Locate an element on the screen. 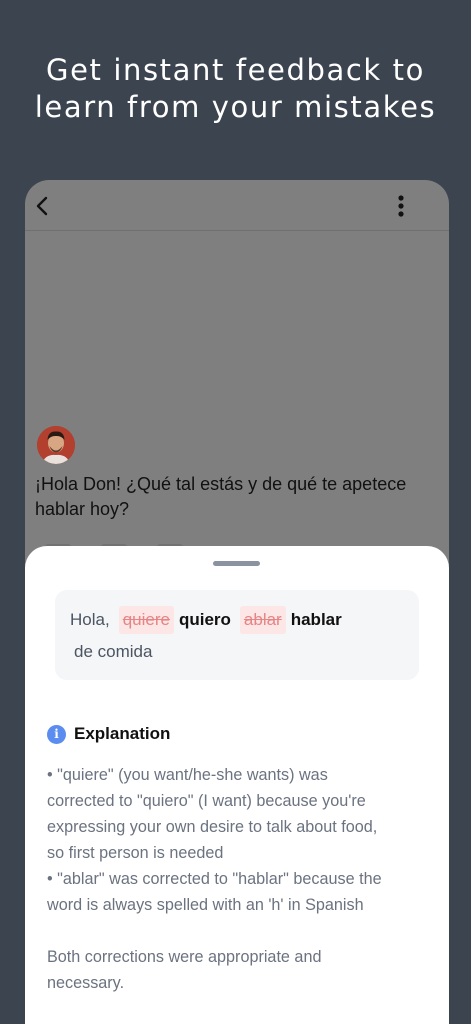  correction-line: Hola, quiere quiero ablar hablar is located at coordinates (206, 620).